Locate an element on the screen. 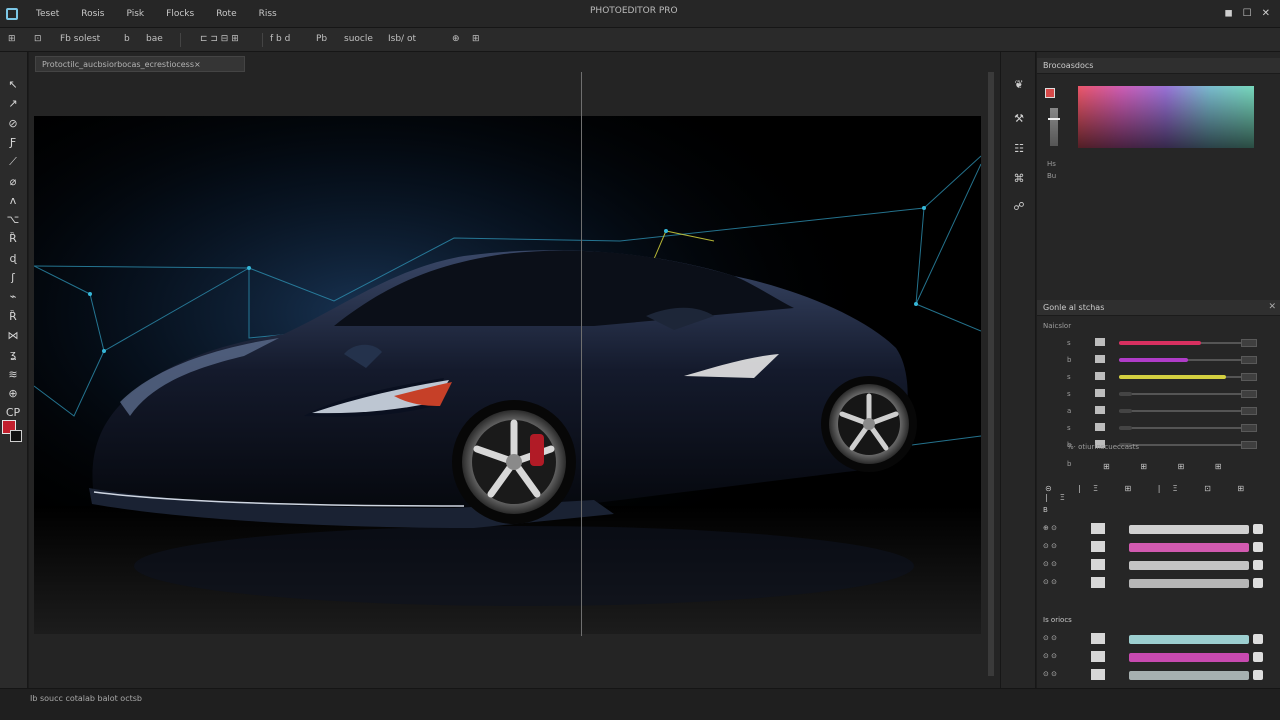  menu-item-6: Riss is located at coordinates (268, 14).